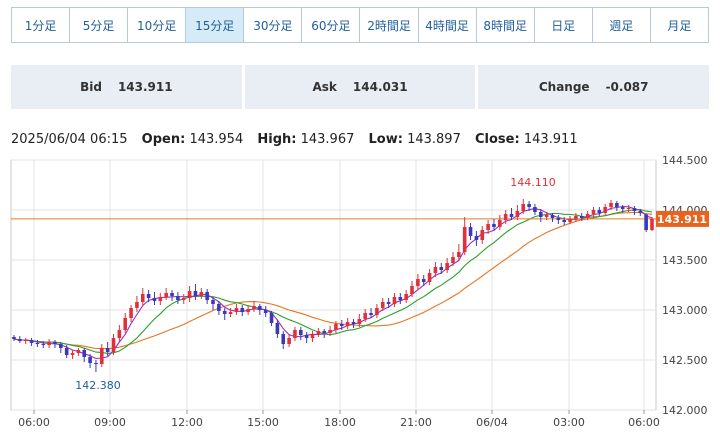 The width and height of the screenshot is (720, 436). What do you see at coordinates (215, 25) in the screenshot?
I see `tab-3: 15分足` at bounding box center [215, 25].